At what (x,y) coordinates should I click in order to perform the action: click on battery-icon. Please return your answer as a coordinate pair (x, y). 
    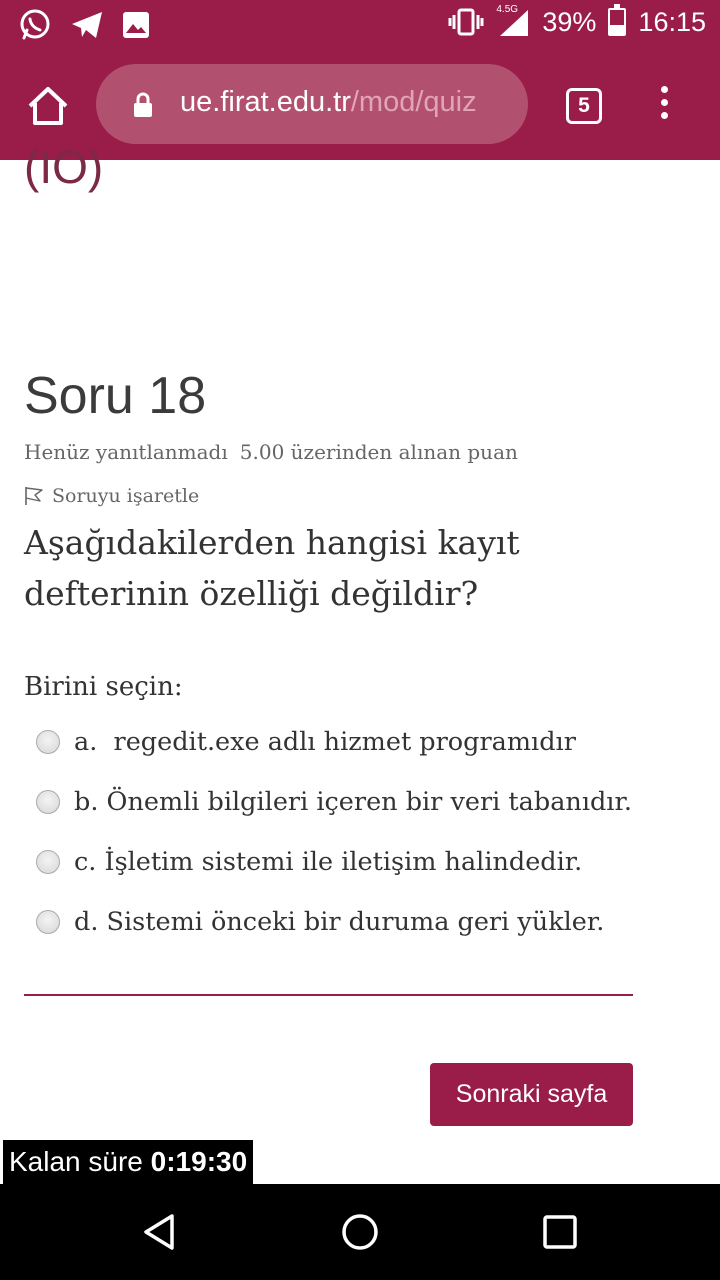
    Looking at the image, I should click on (617, 20).